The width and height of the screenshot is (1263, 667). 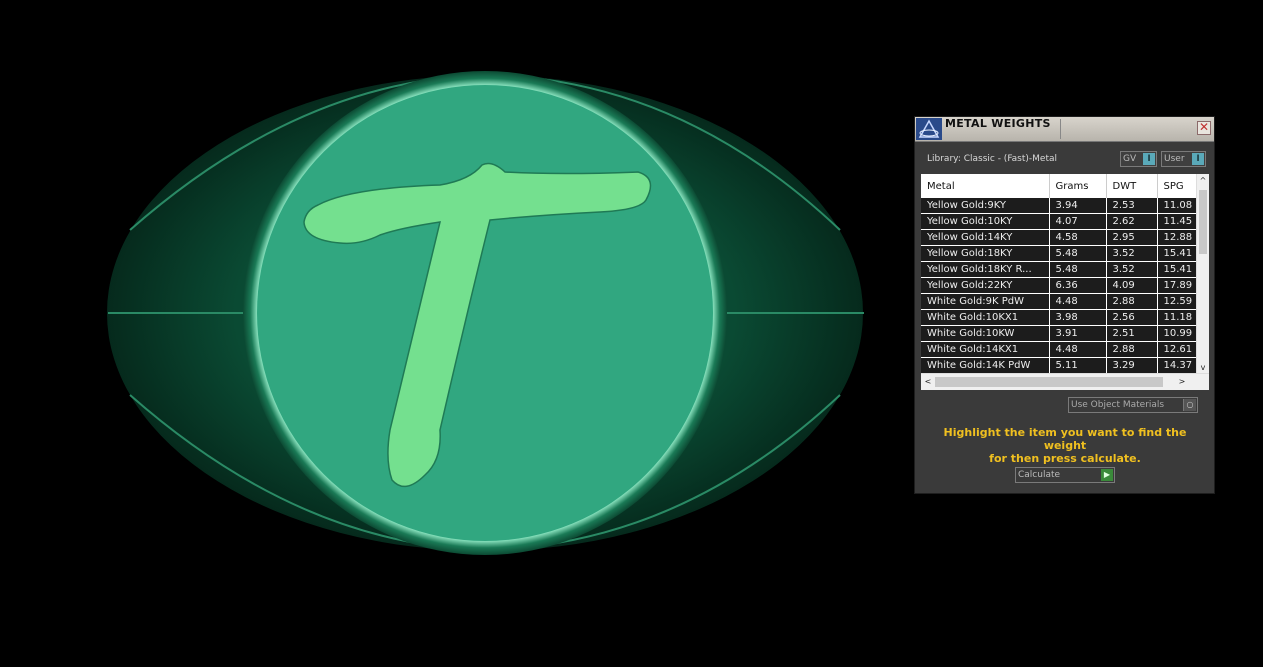 I want to click on cell-spg: 12.59, so click(x=1177, y=301).